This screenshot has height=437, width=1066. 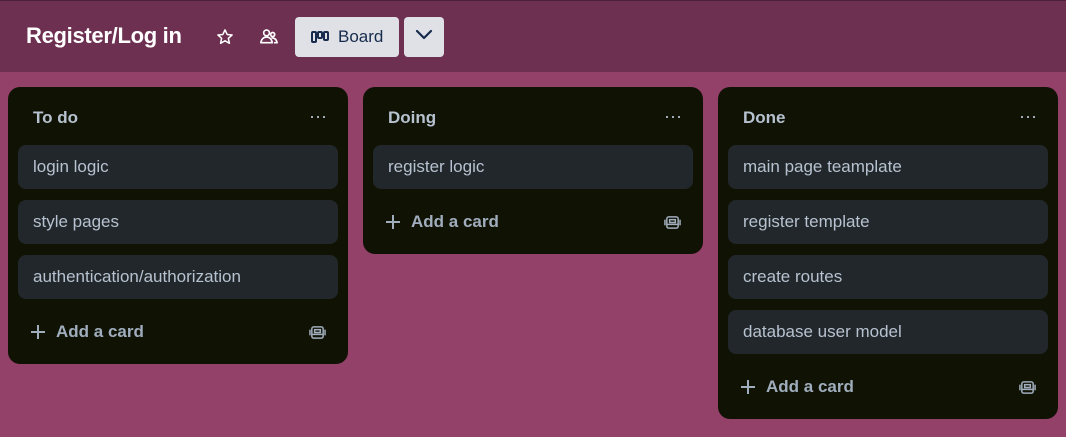 What do you see at coordinates (178, 116) in the screenshot?
I see `list-header: To do ···` at bounding box center [178, 116].